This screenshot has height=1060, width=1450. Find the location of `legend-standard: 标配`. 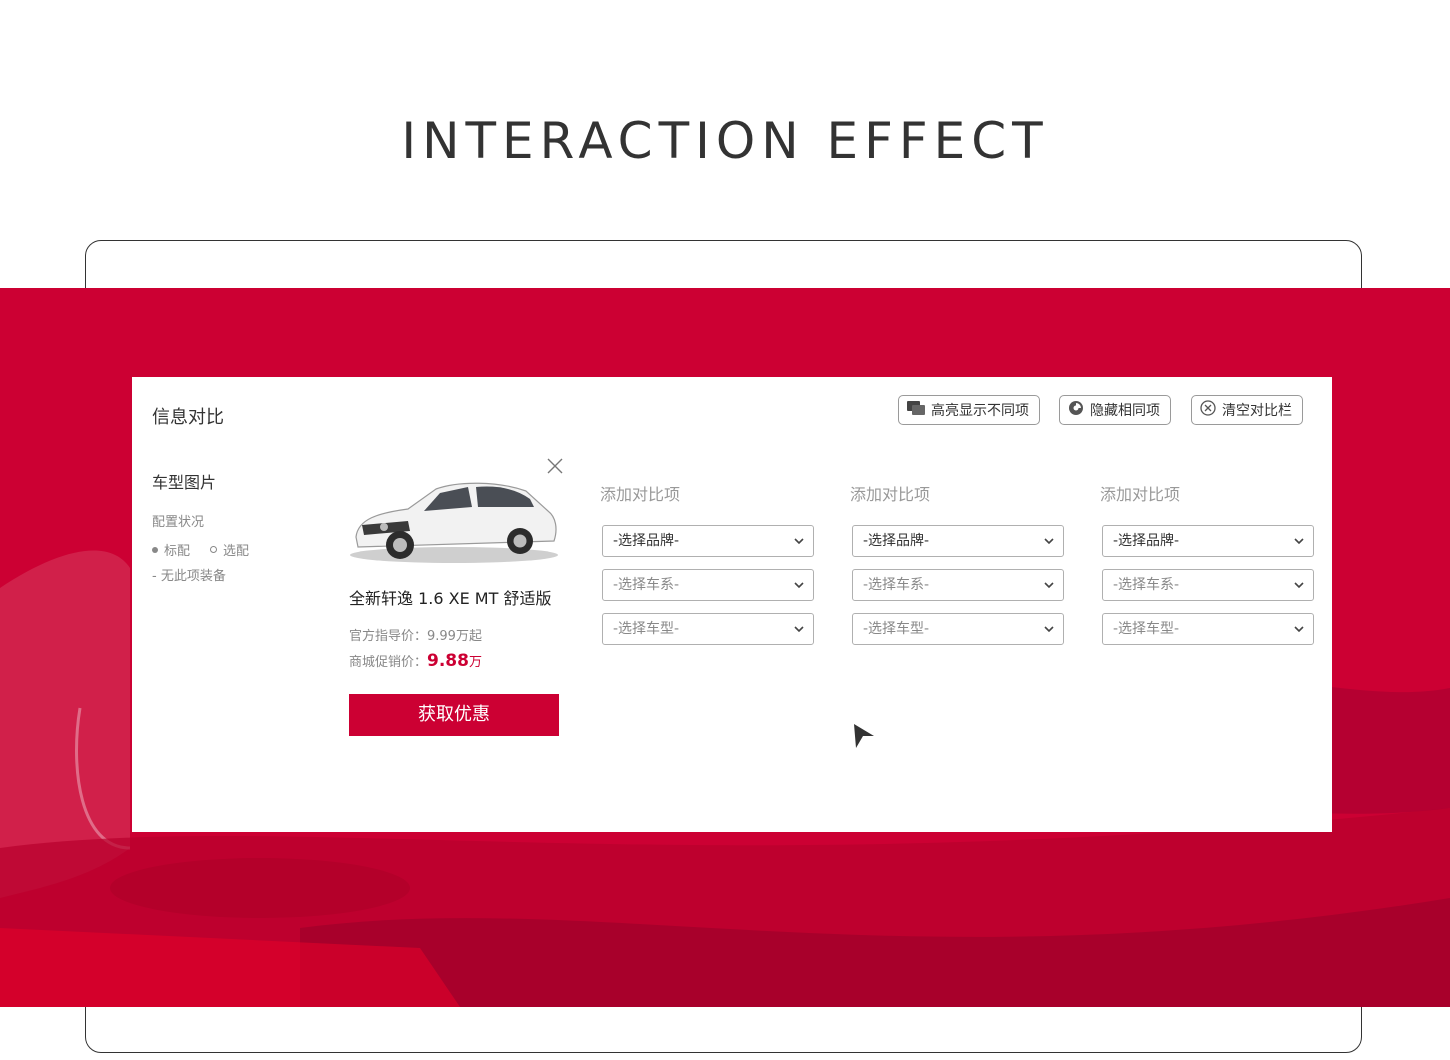

legend-standard: 标配 is located at coordinates (177, 551).